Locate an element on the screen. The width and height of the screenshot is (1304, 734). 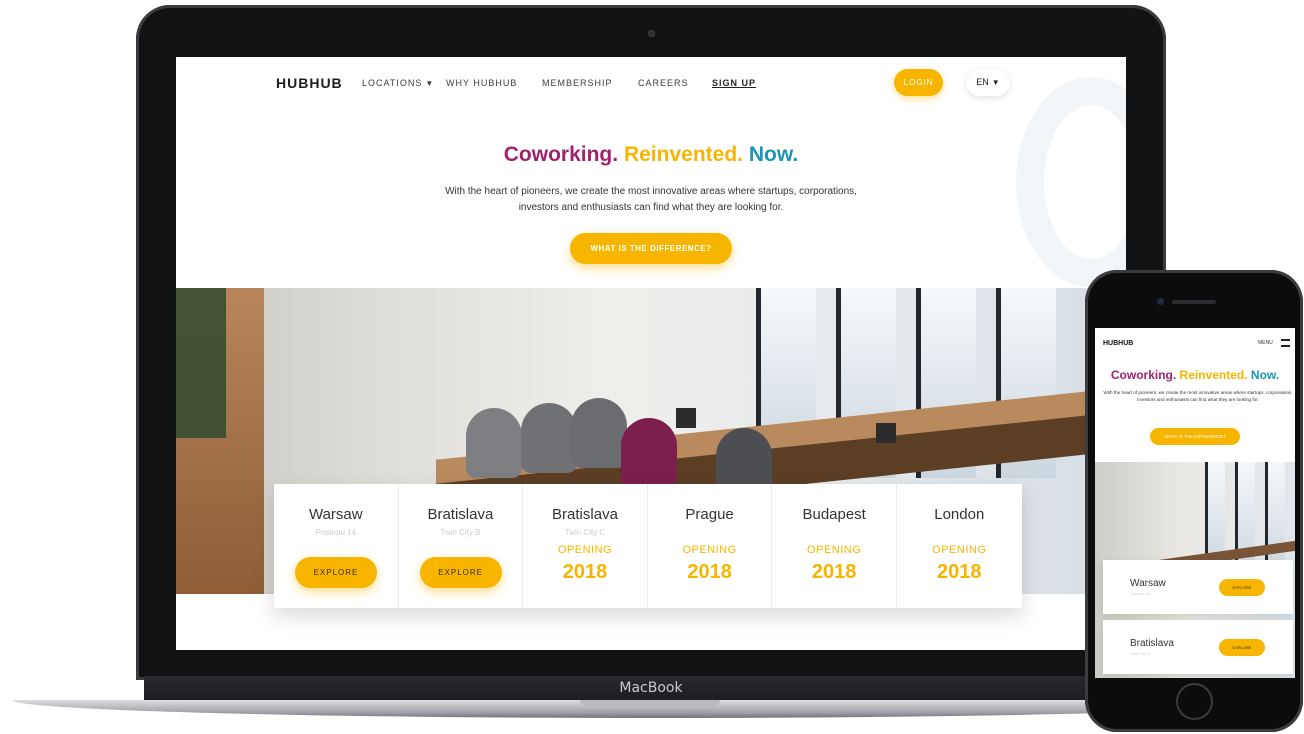
mobile-title-part2: Reinvented. is located at coordinates (1213, 375).